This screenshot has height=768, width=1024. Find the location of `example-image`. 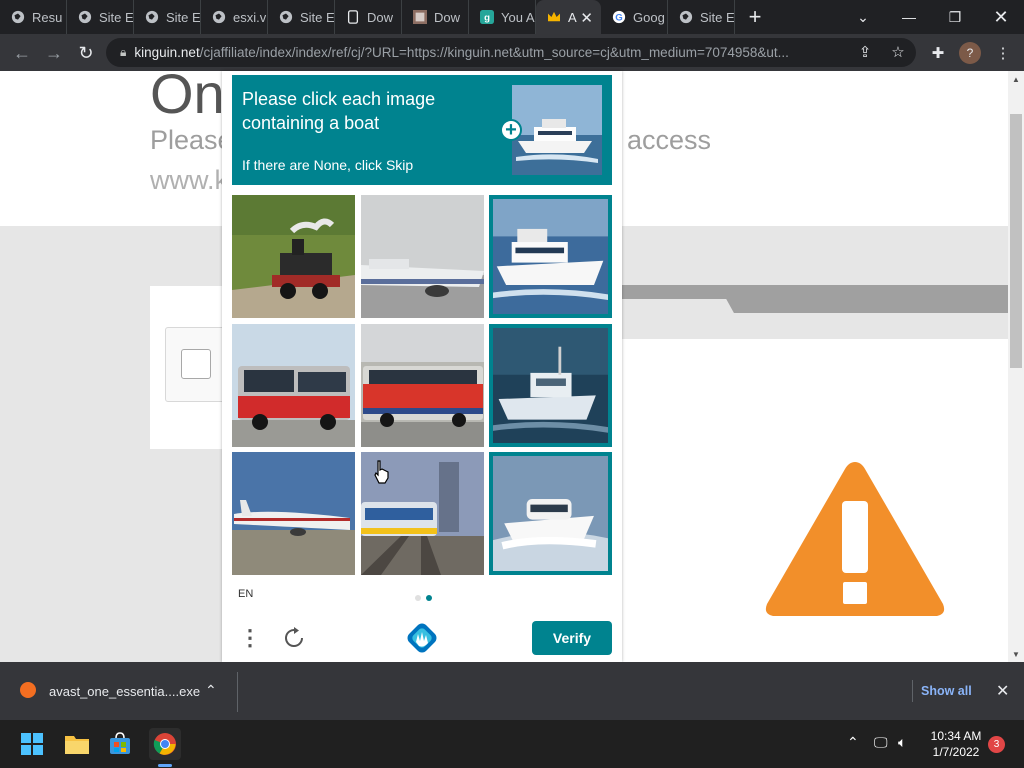

example-image is located at coordinates (557, 130).